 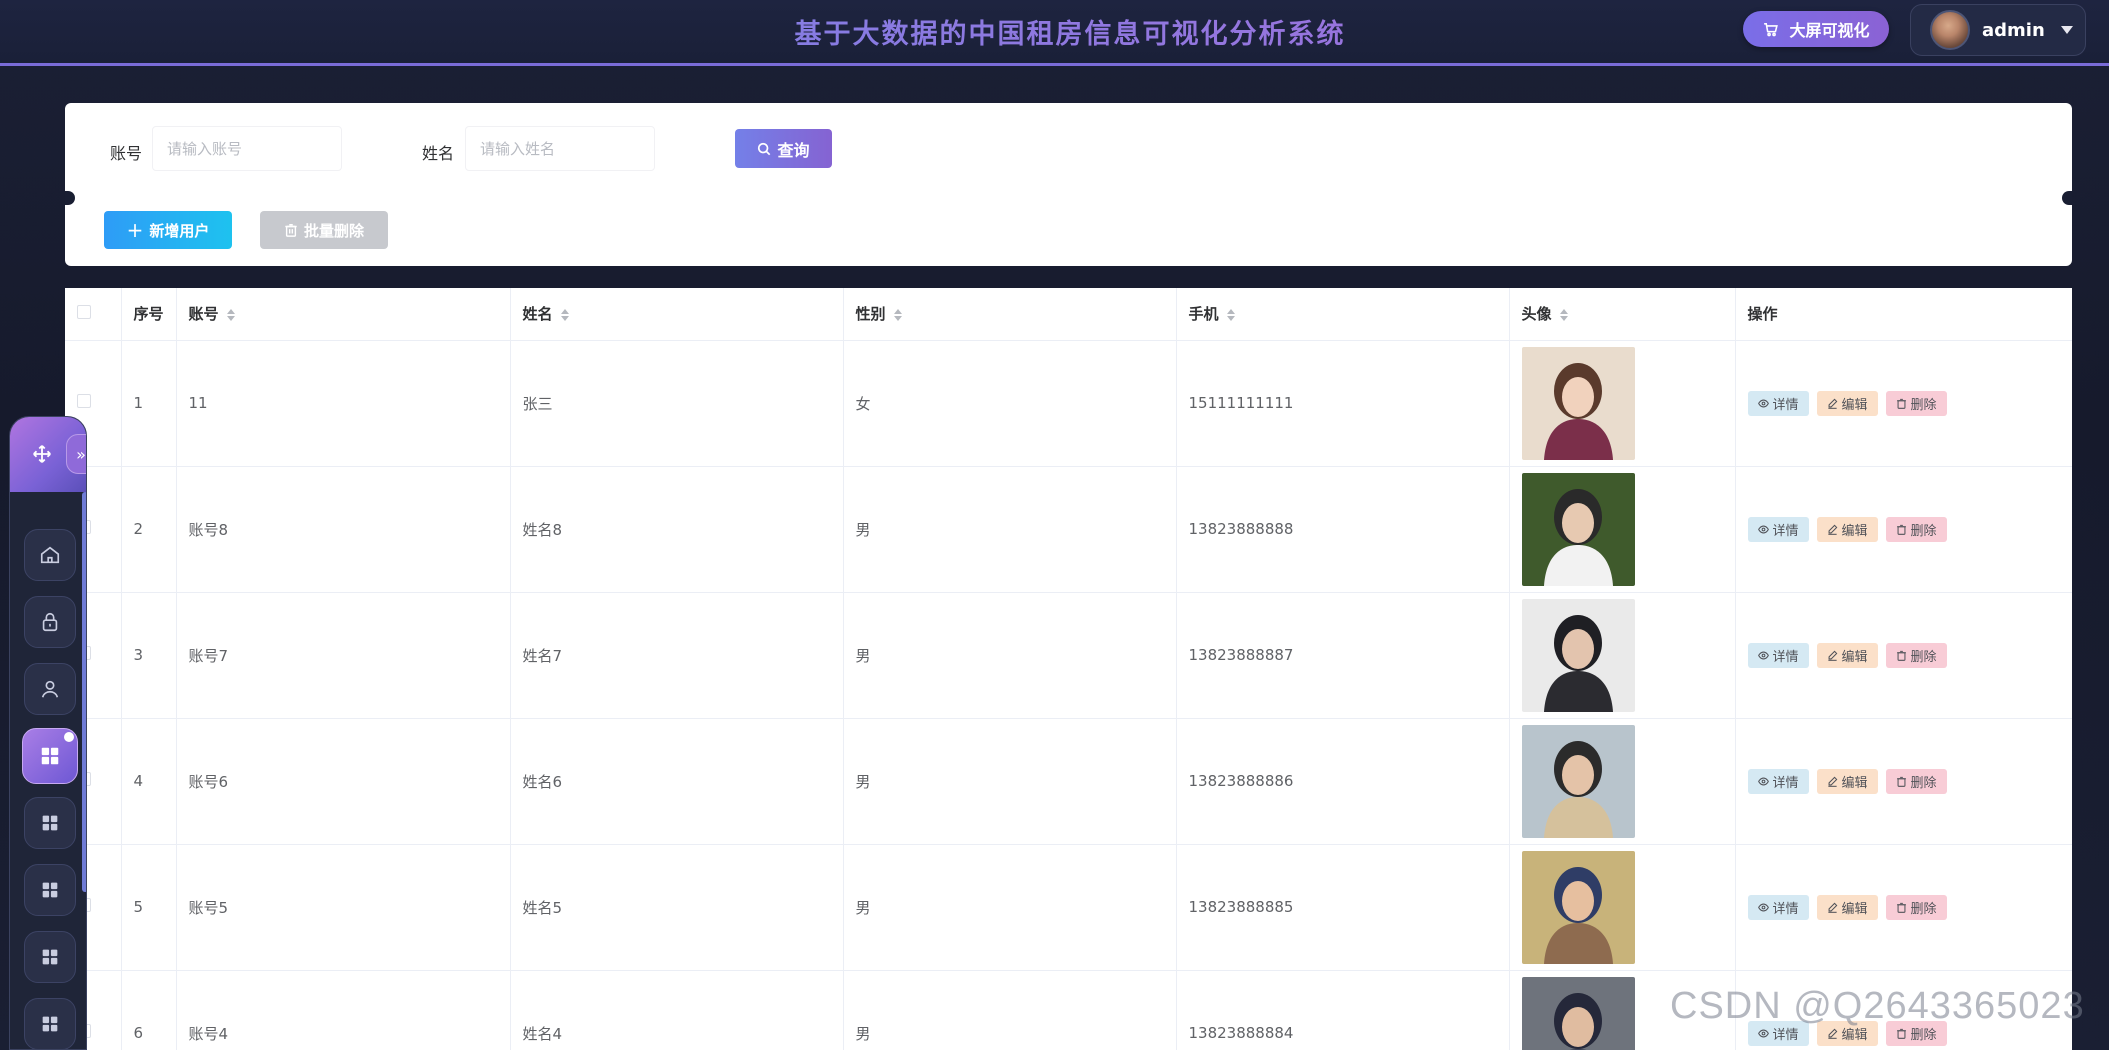 I want to click on sidebar-item-user-management, so click(x=50, y=756).